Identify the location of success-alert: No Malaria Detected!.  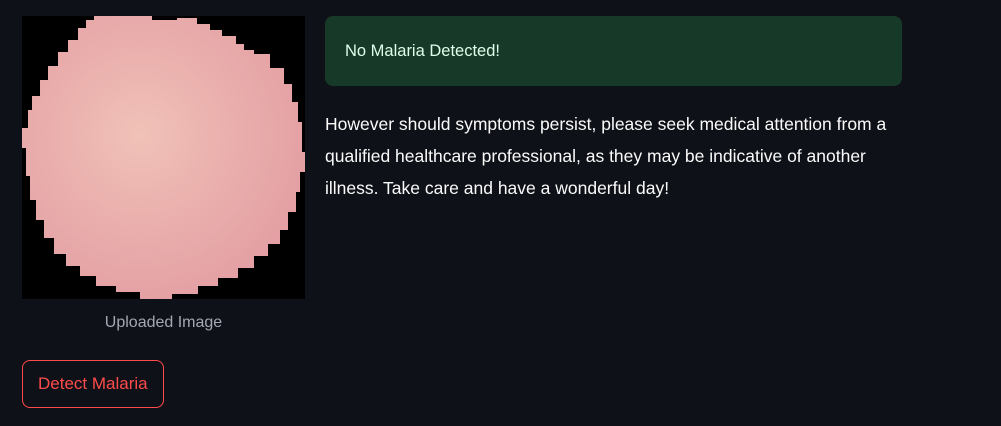
(613, 51).